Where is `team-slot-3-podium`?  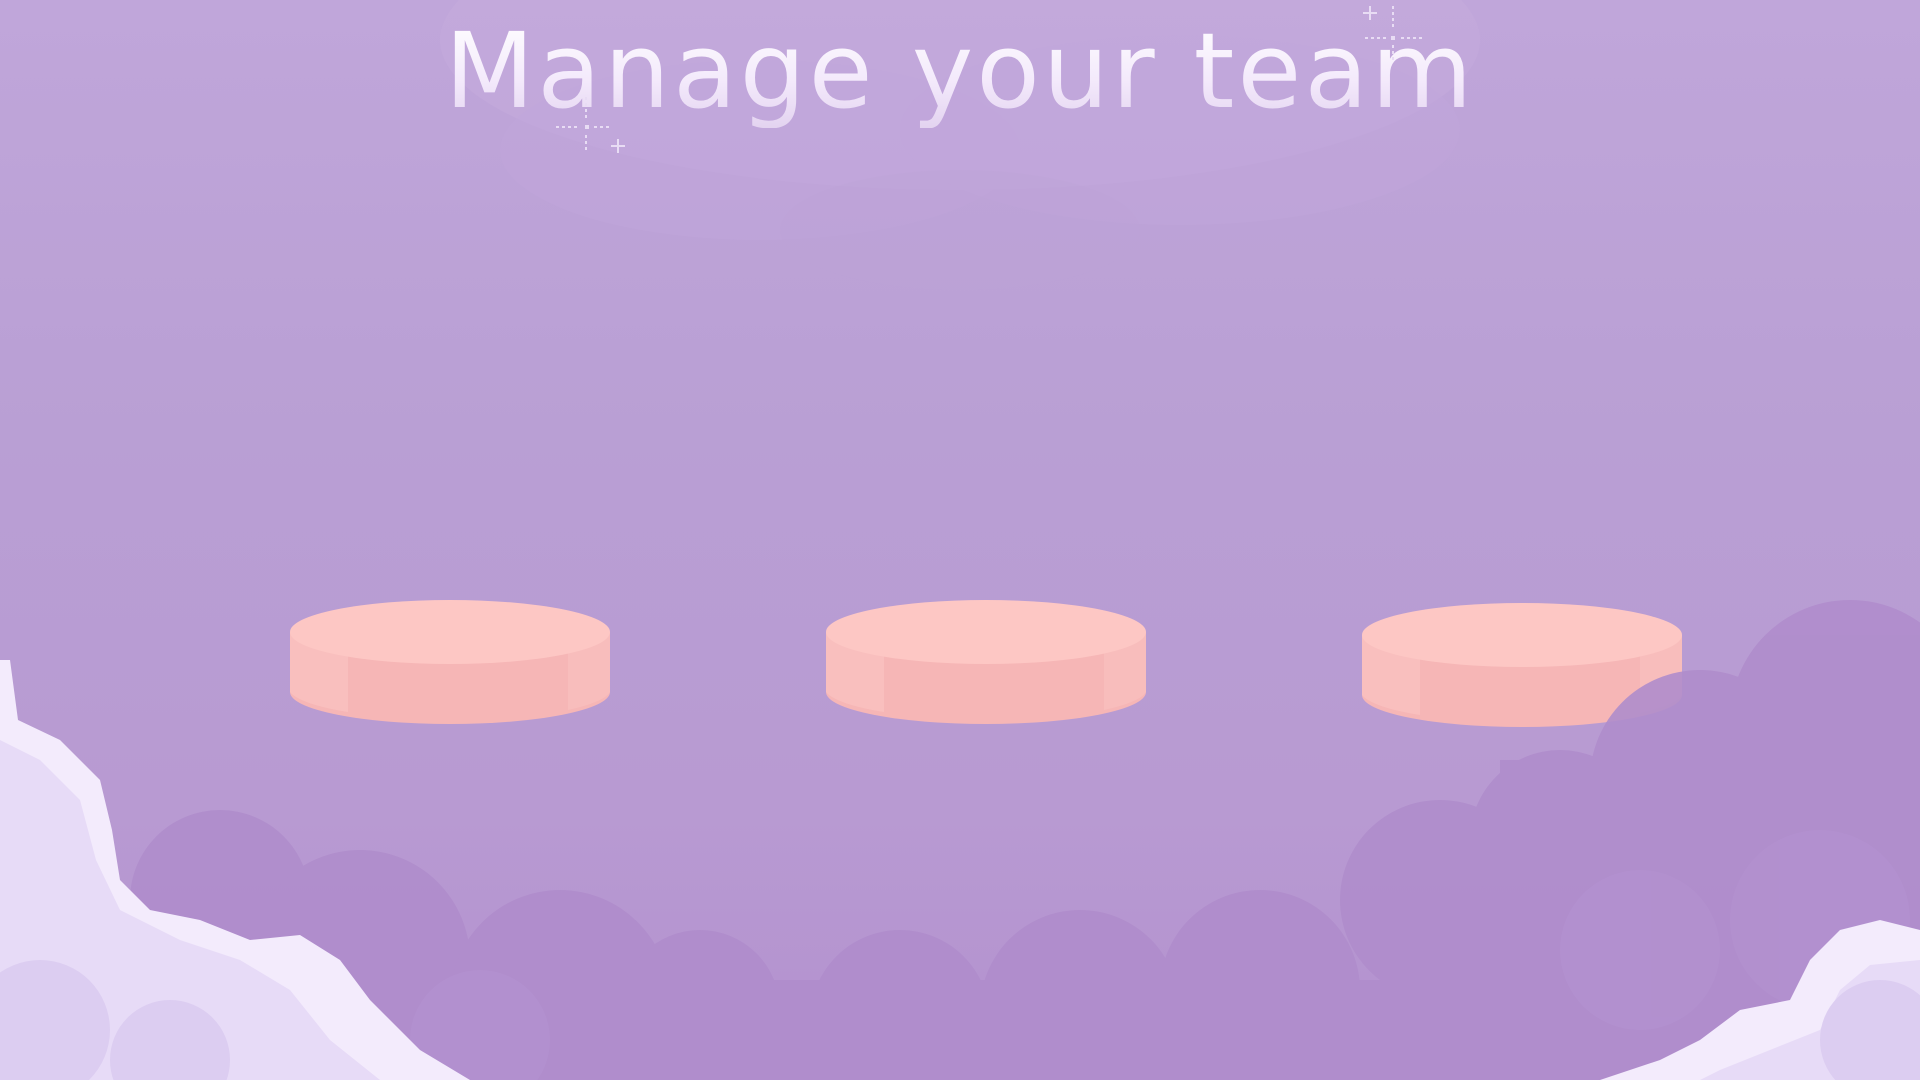 team-slot-3-podium is located at coordinates (1522, 665).